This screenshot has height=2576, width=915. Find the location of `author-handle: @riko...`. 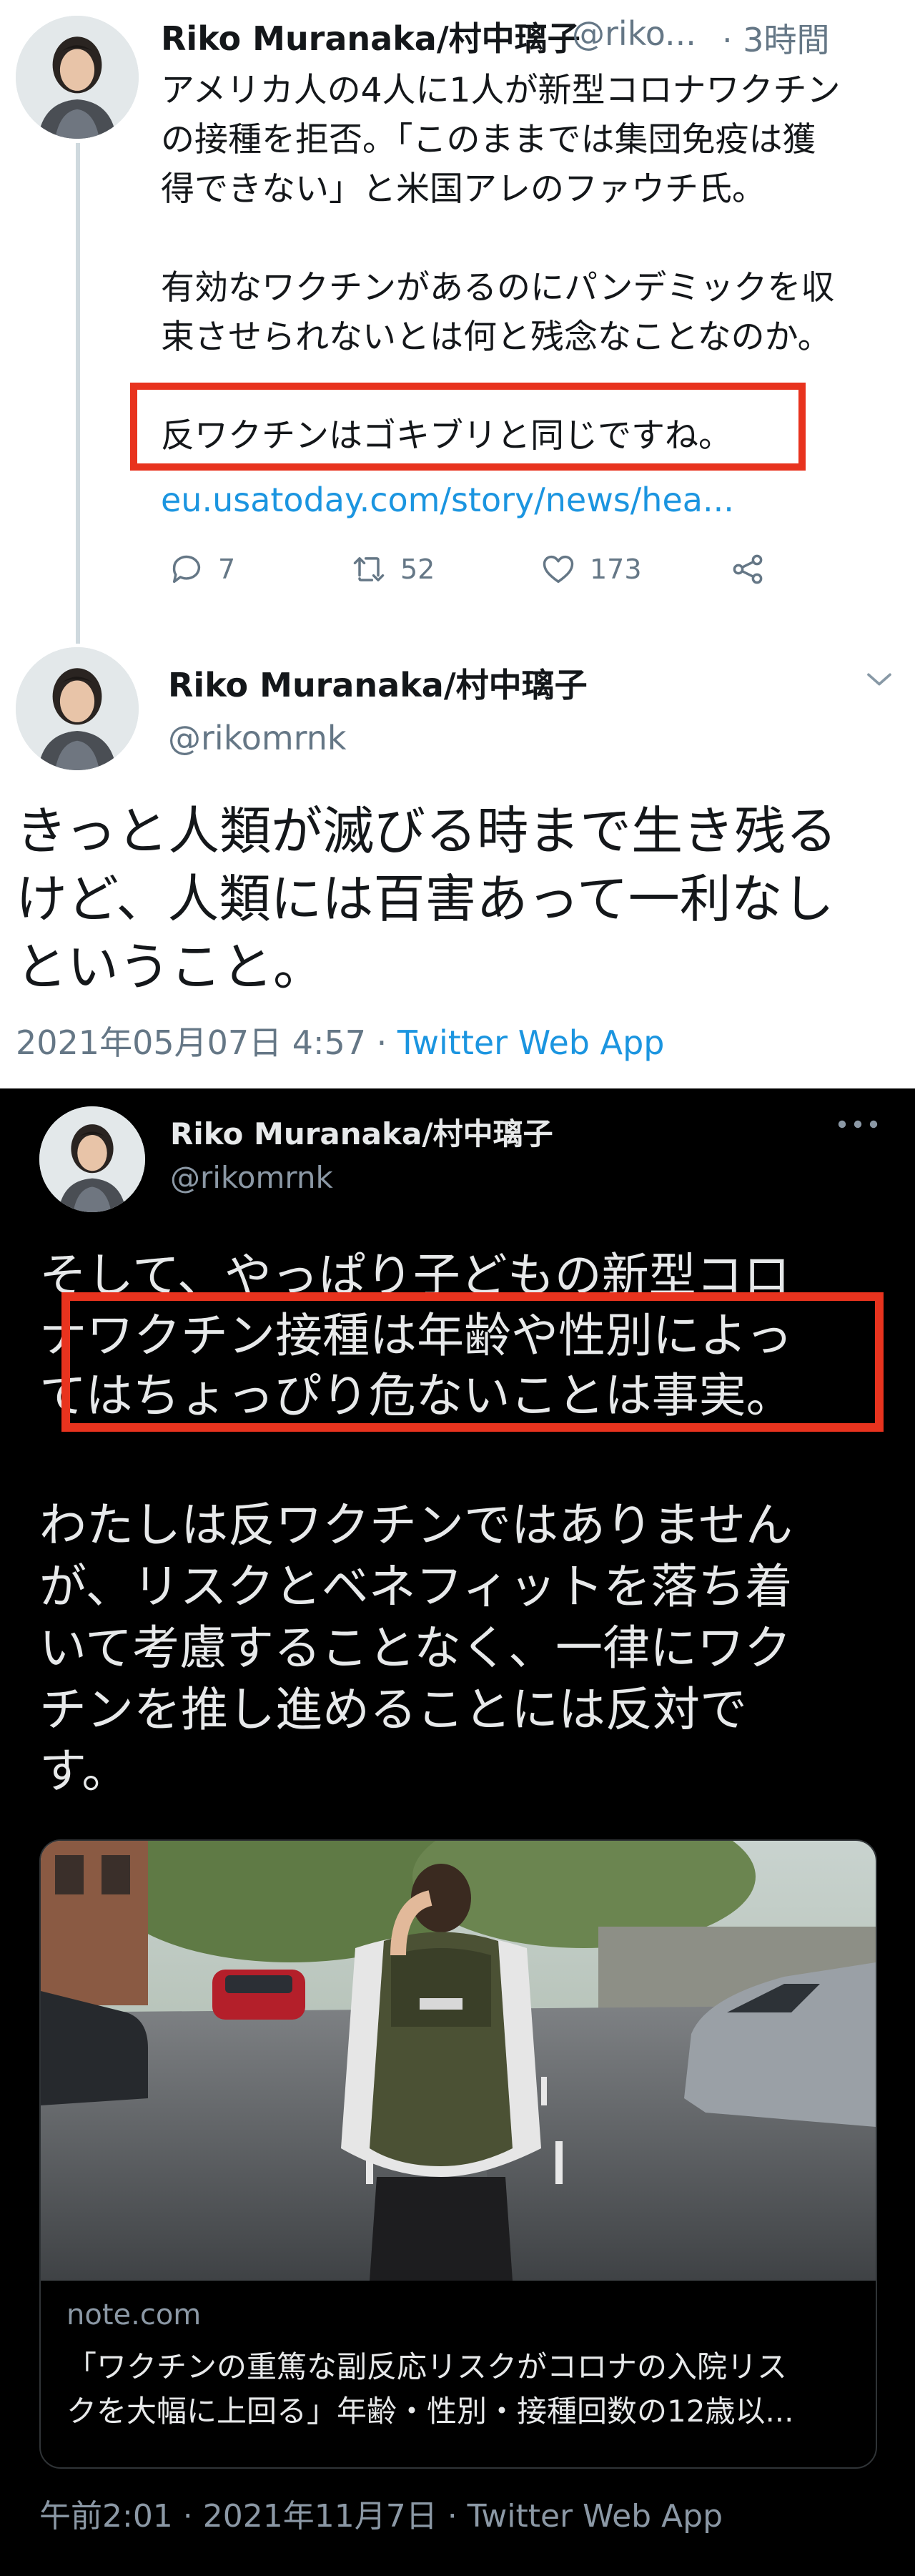

author-handle: @riko... is located at coordinates (634, 33).